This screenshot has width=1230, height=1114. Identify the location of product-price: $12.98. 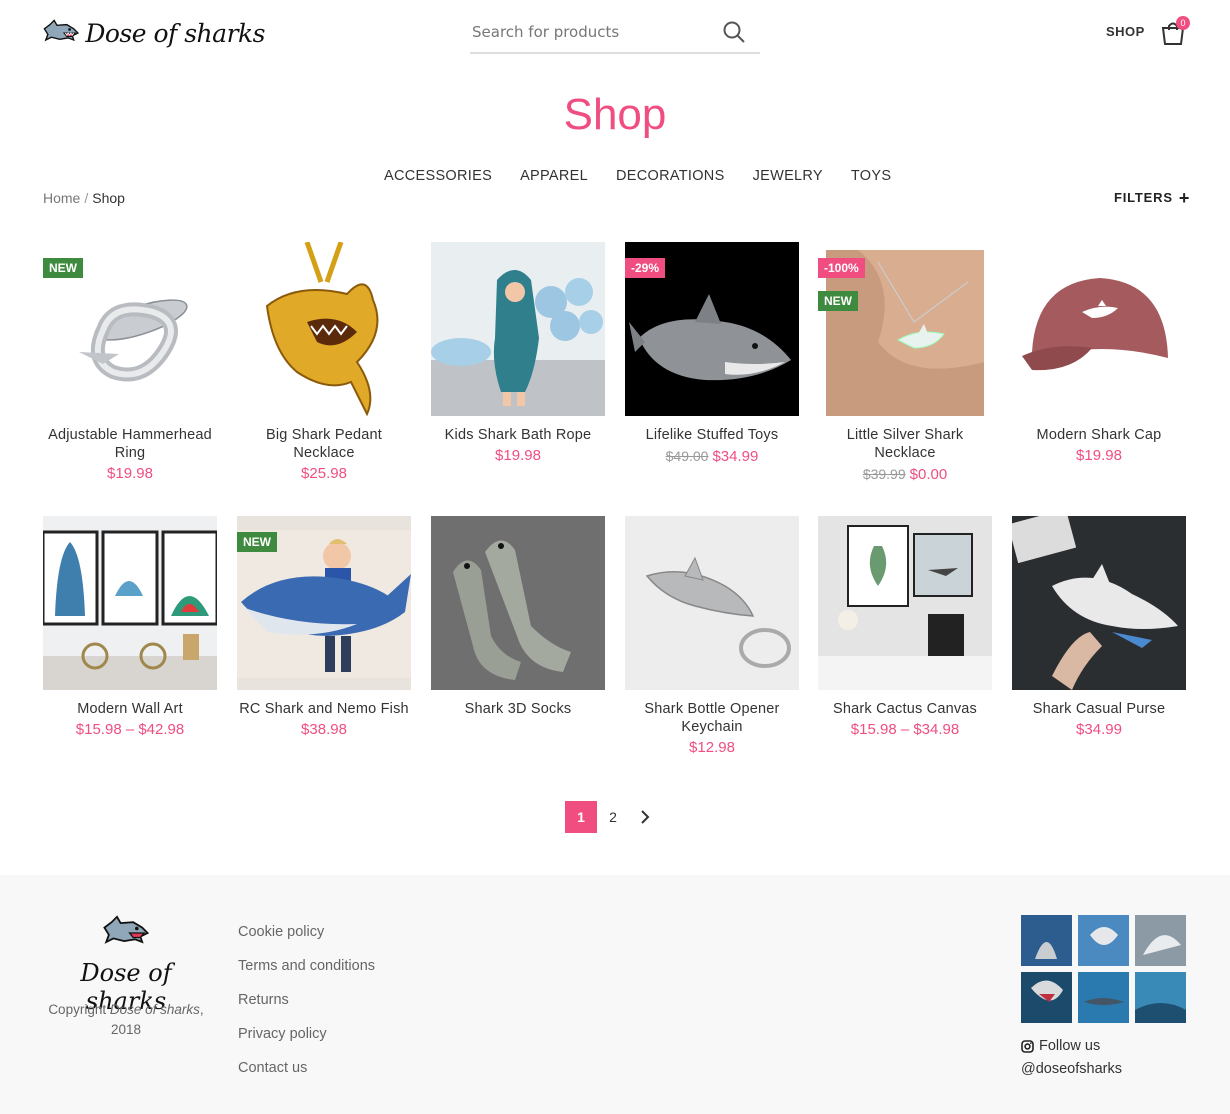
(712, 747).